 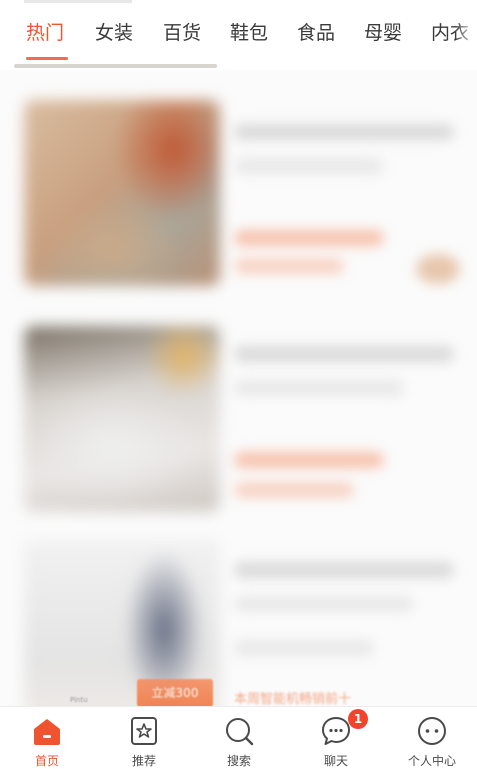 I want to click on home-icon, so click(x=47, y=732).